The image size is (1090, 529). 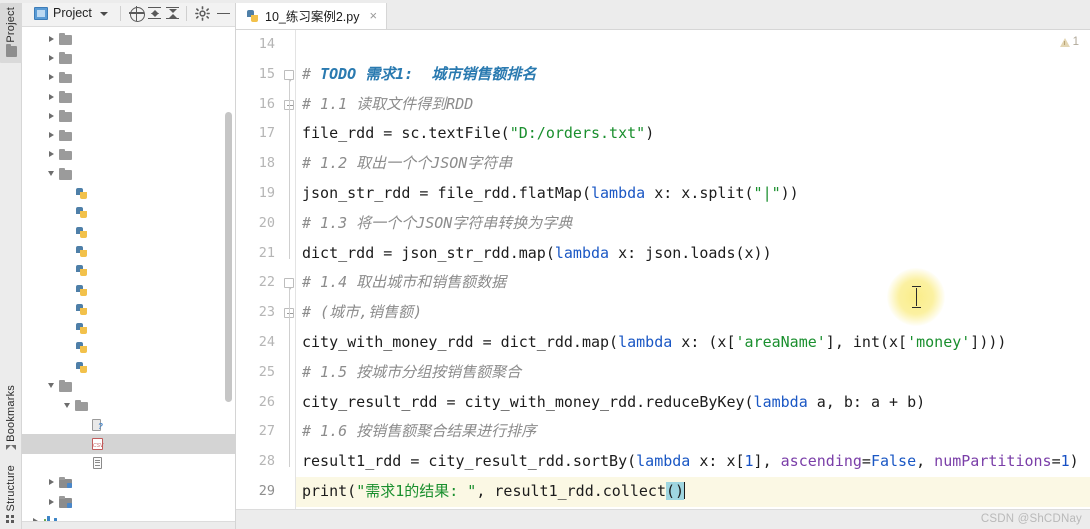 I want to click on text-caret, so click(x=684, y=490).